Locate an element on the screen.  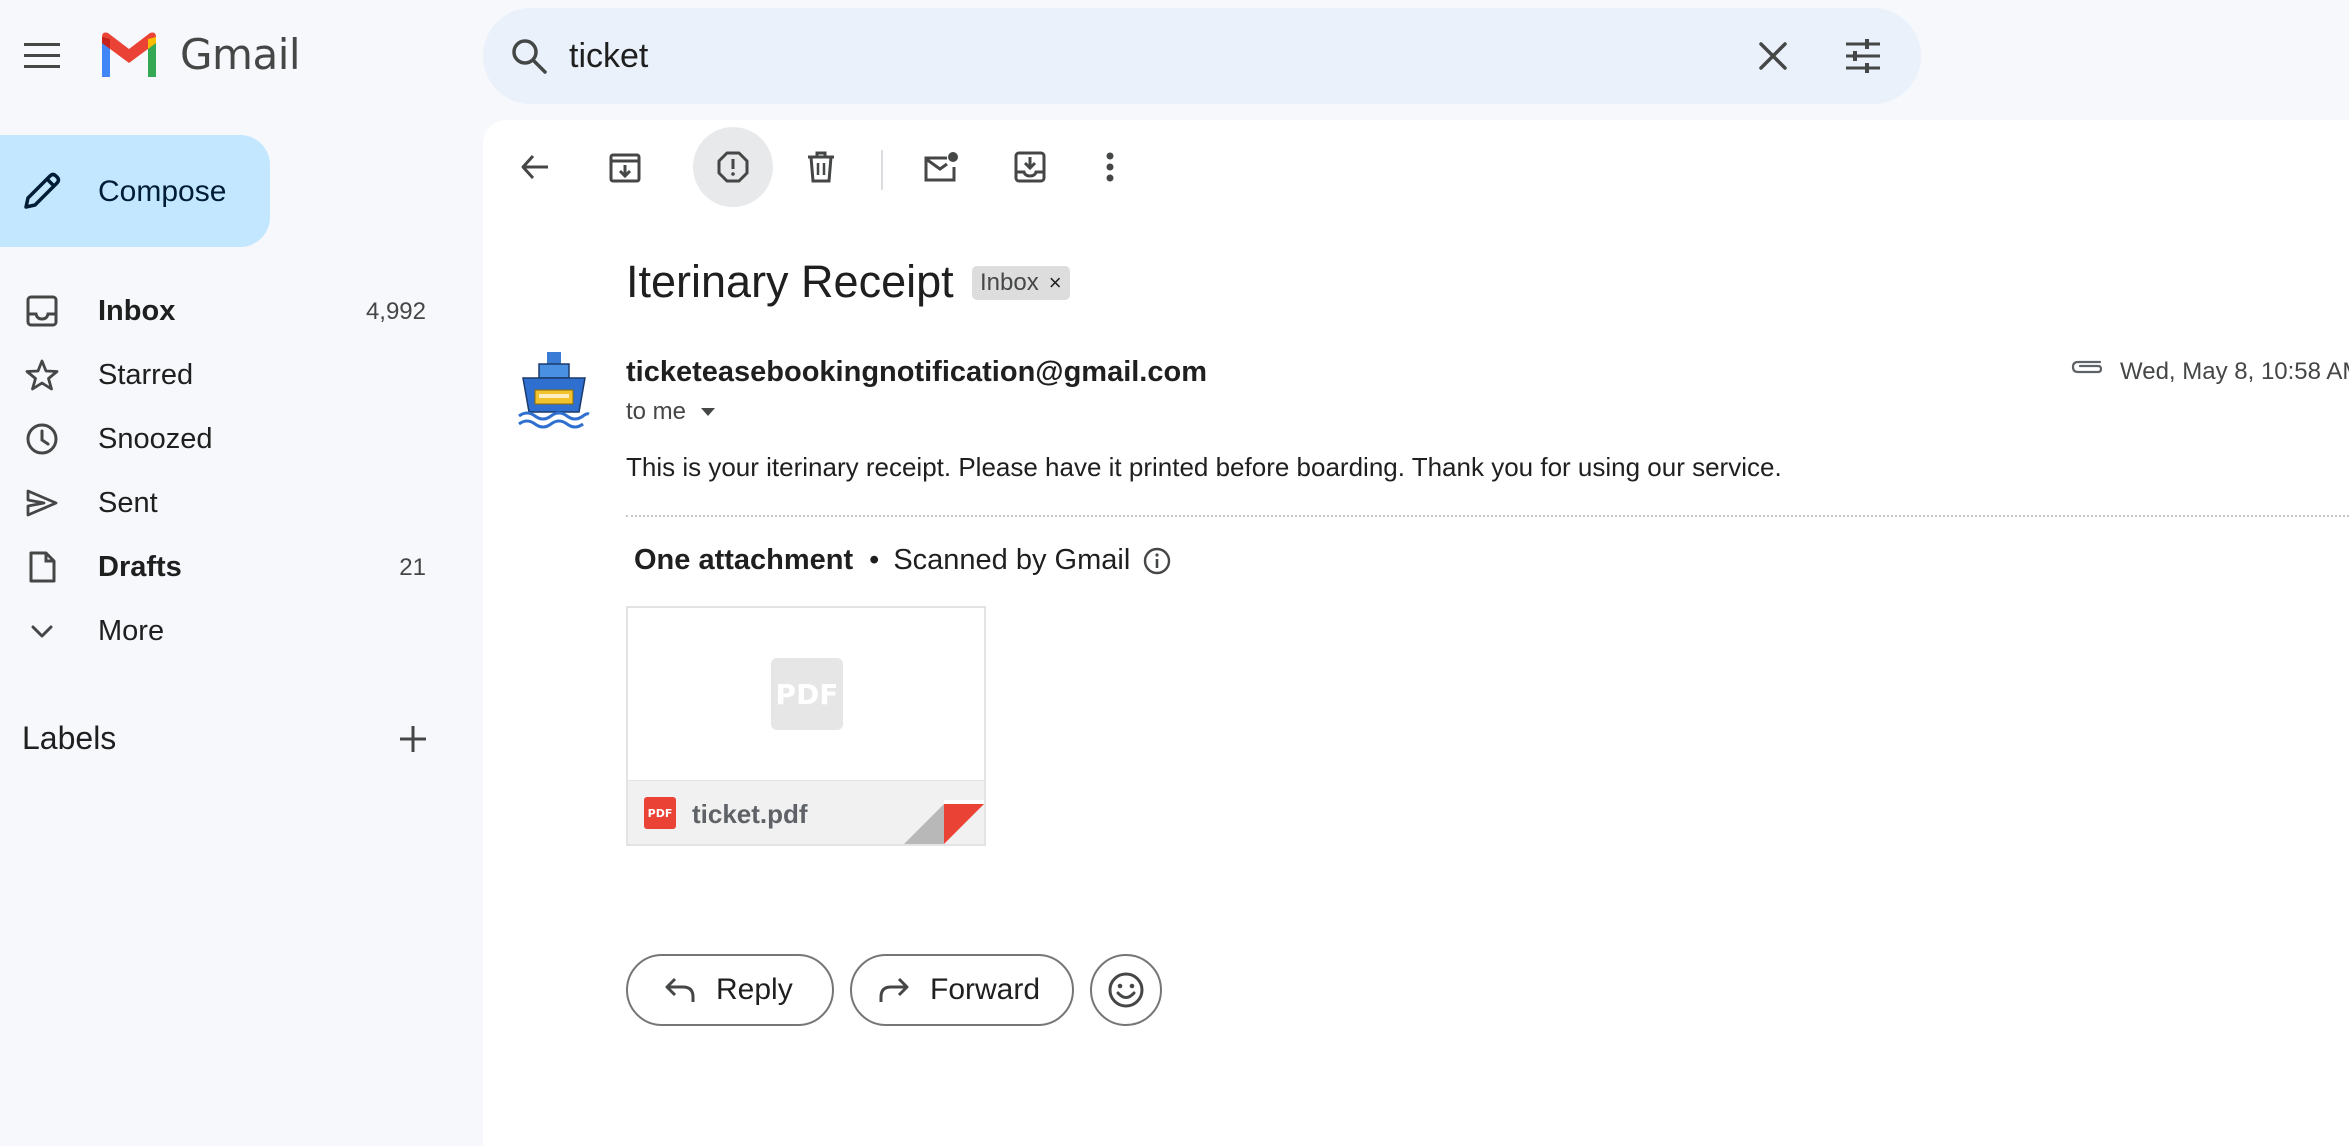
send-icon is located at coordinates (42, 503).